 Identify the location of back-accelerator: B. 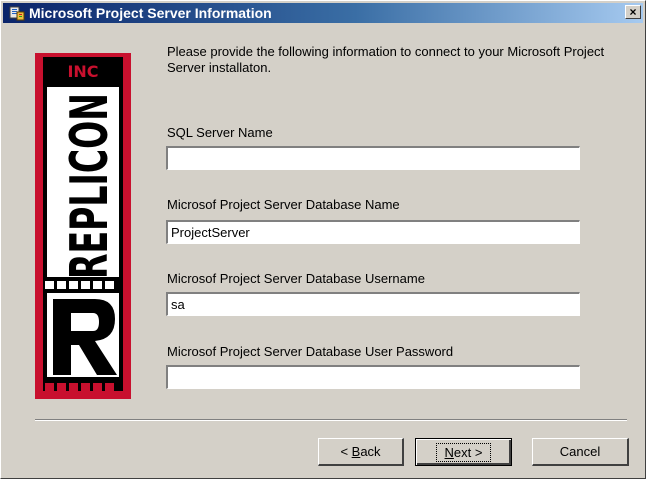
(356, 451).